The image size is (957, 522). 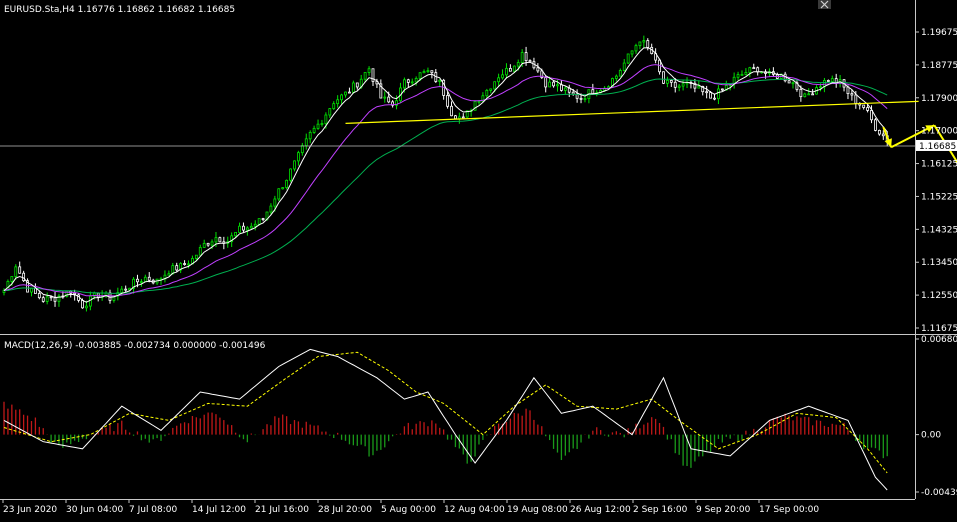 What do you see at coordinates (939, 340) in the screenshot?
I see `macd-tick-label: 0.006805` at bounding box center [939, 340].